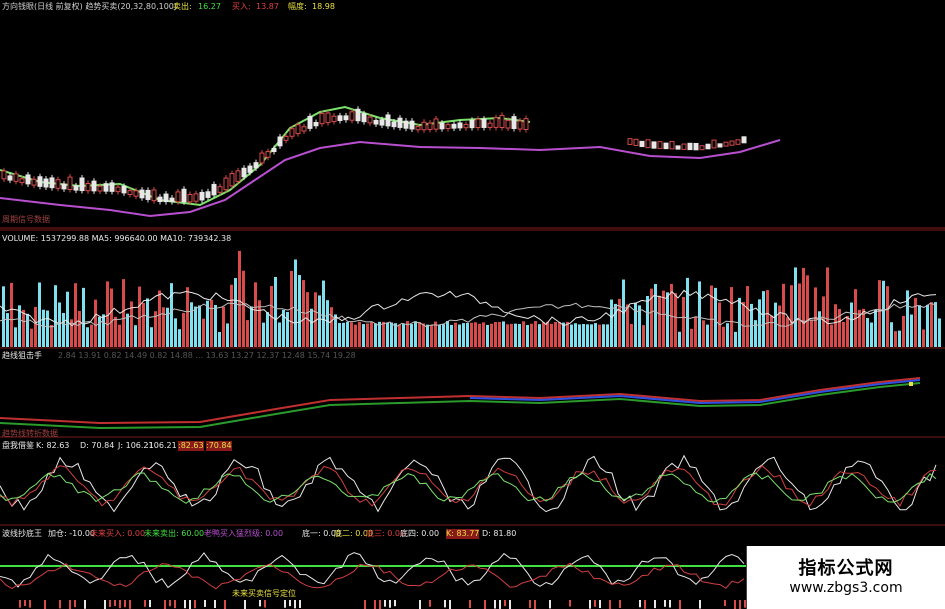  What do you see at coordinates (191, 446) in the screenshot?
I see `kdj-extra2: :82.63` at bounding box center [191, 446].